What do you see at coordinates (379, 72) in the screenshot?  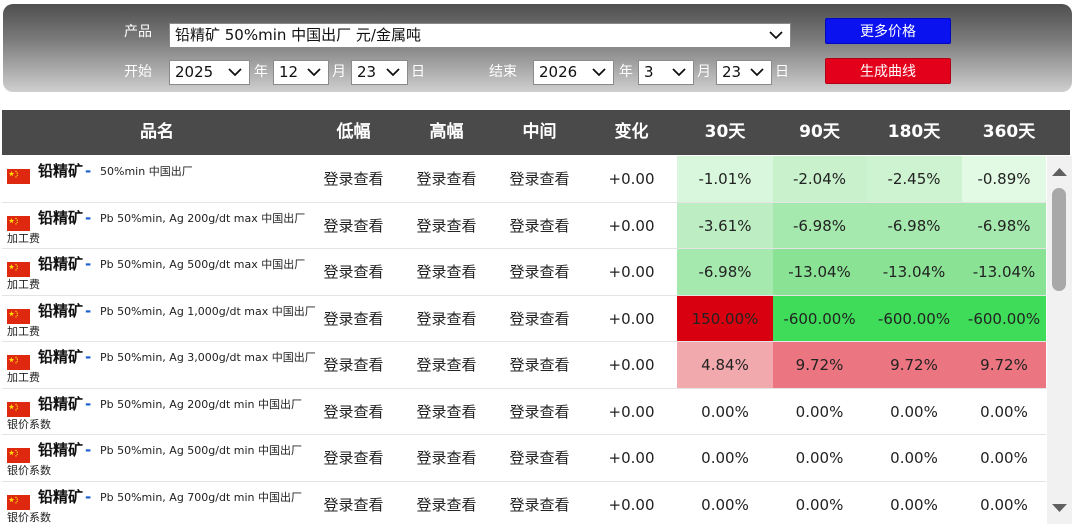 I see `start-day-select: 23` at bounding box center [379, 72].